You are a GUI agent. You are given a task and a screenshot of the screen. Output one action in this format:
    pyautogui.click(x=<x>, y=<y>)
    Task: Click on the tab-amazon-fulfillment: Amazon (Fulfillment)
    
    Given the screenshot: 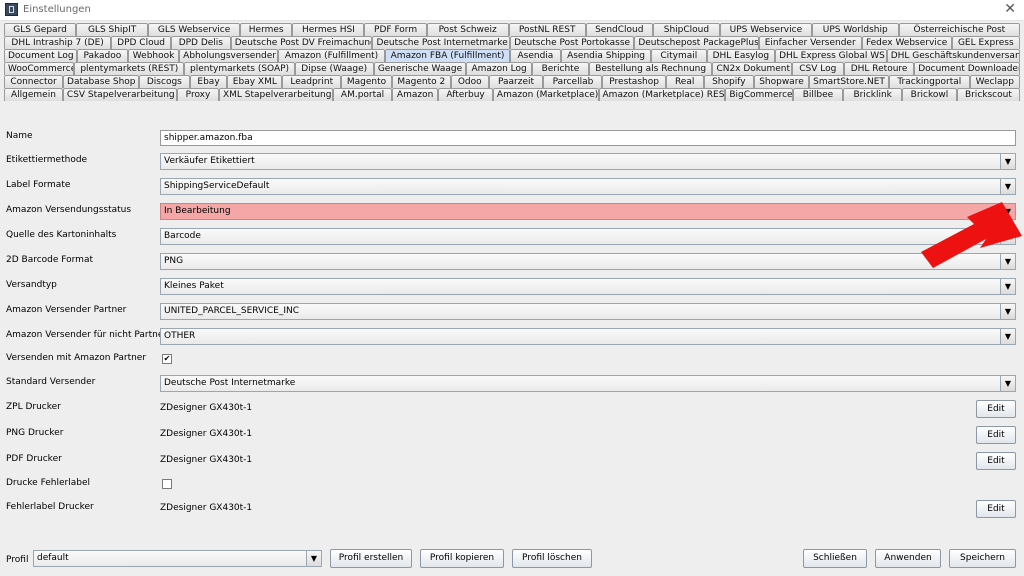 What is the action you would take?
    pyautogui.click(x=331, y=55)
    